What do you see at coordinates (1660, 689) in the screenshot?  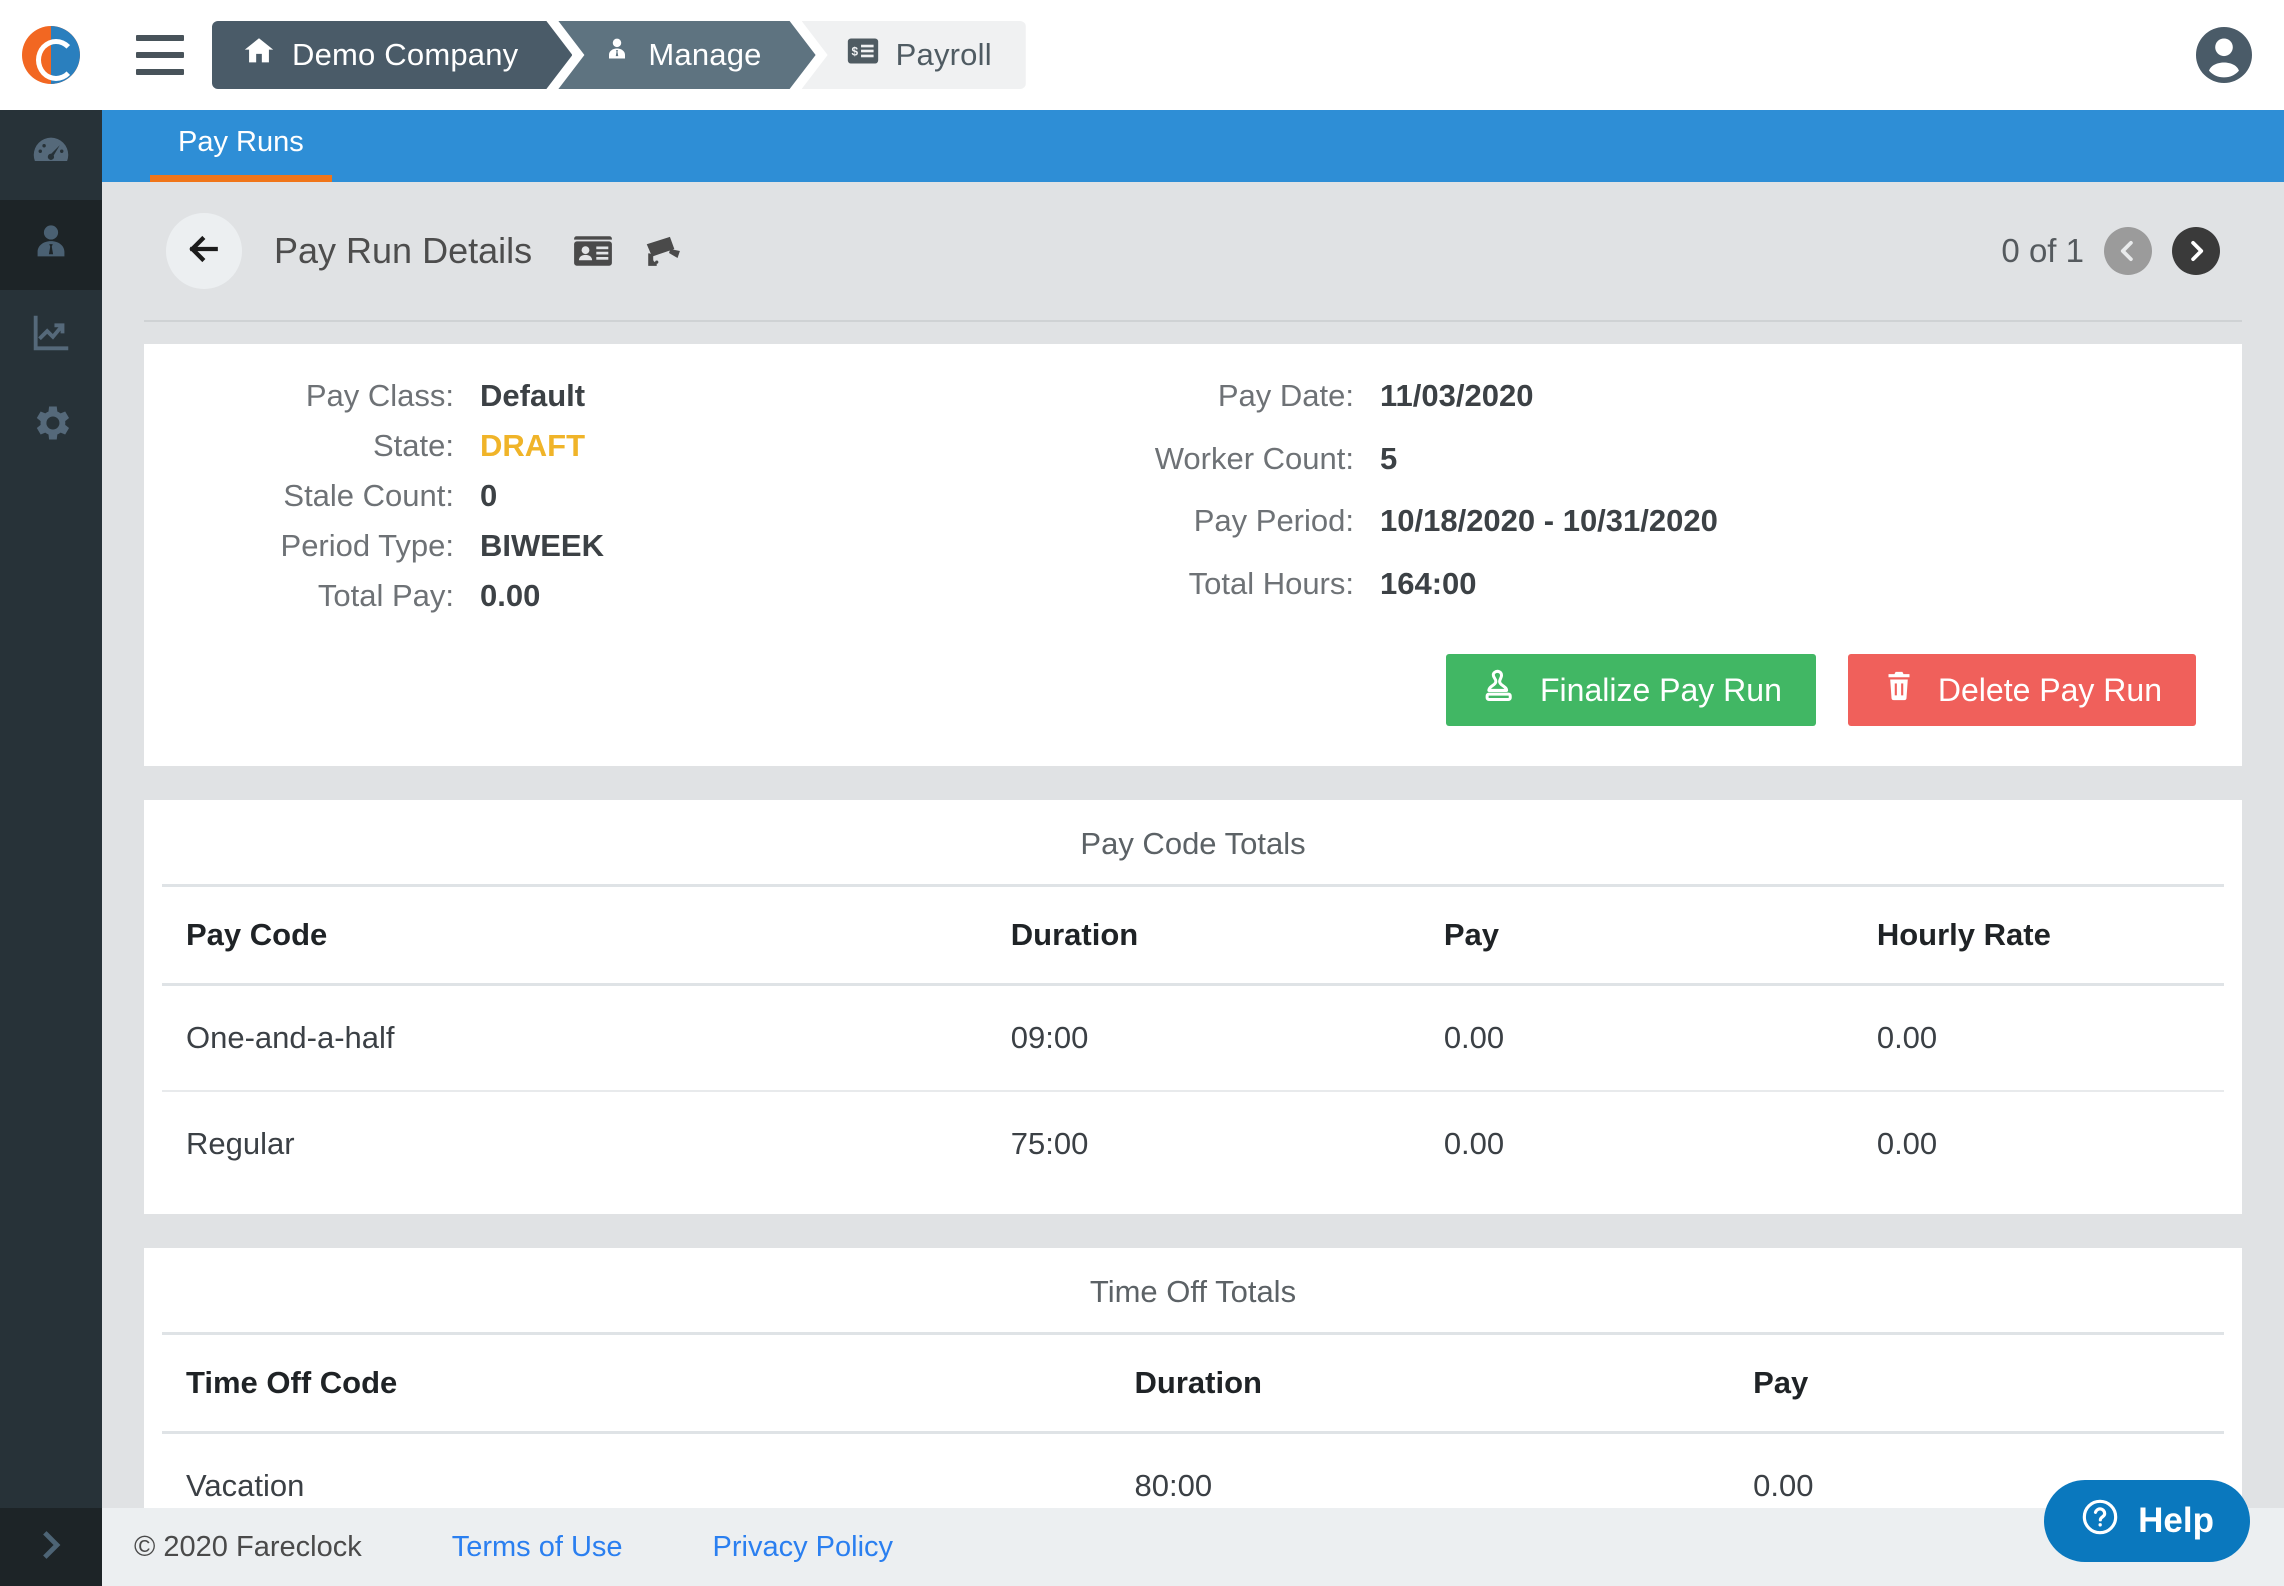 I see `finalize-pay-run-label: Finalize Pay Run` at bounding box center [1660, 689].